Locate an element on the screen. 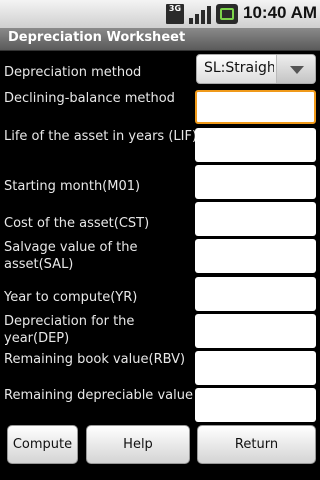  life-label: Life of the asset in years (LIF) is located at coordinates (101, 136).